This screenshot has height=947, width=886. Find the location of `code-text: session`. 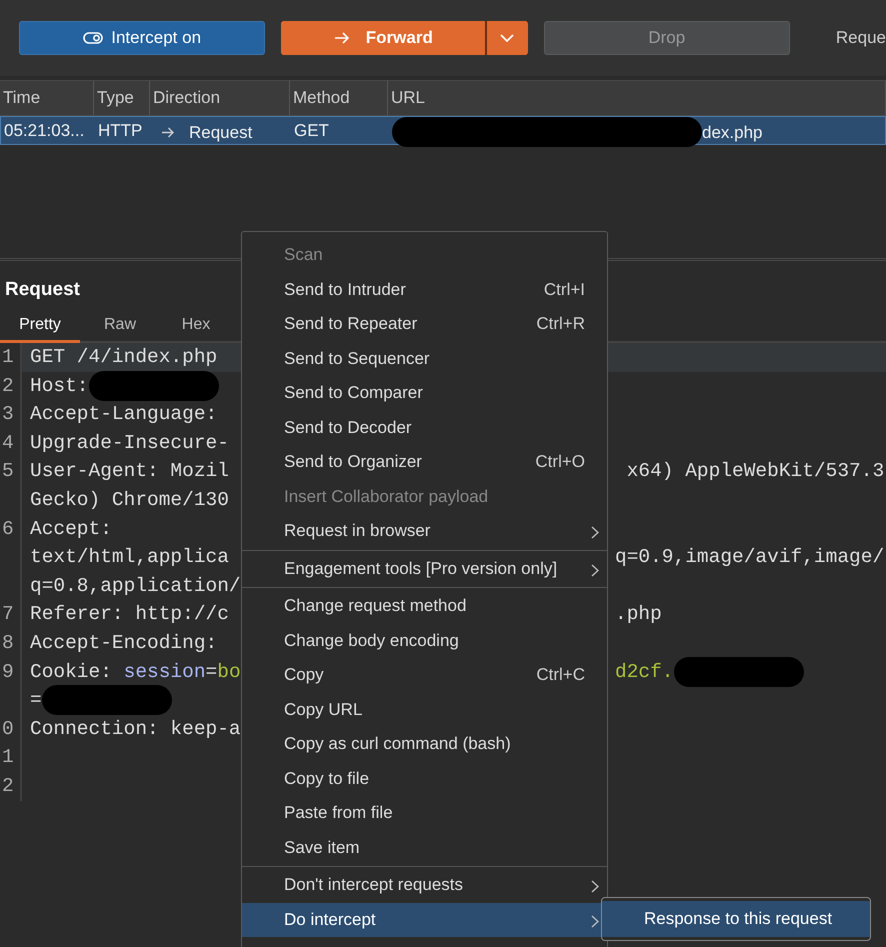

code-text: session is located at coordinates (165, 672).